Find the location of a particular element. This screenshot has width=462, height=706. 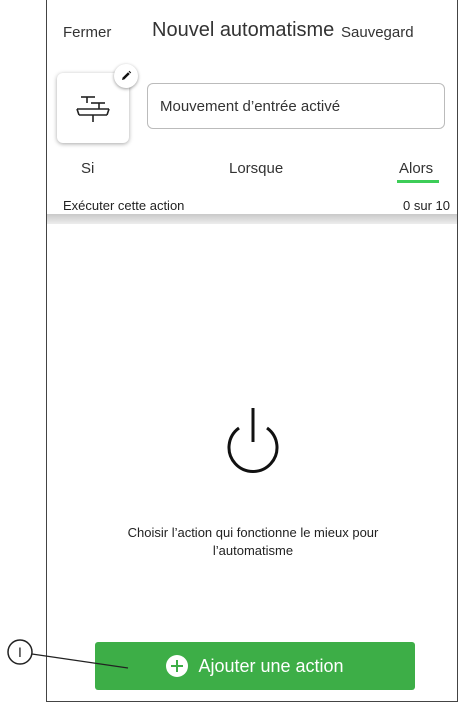

power-icon is located at coordinates (253, 440).